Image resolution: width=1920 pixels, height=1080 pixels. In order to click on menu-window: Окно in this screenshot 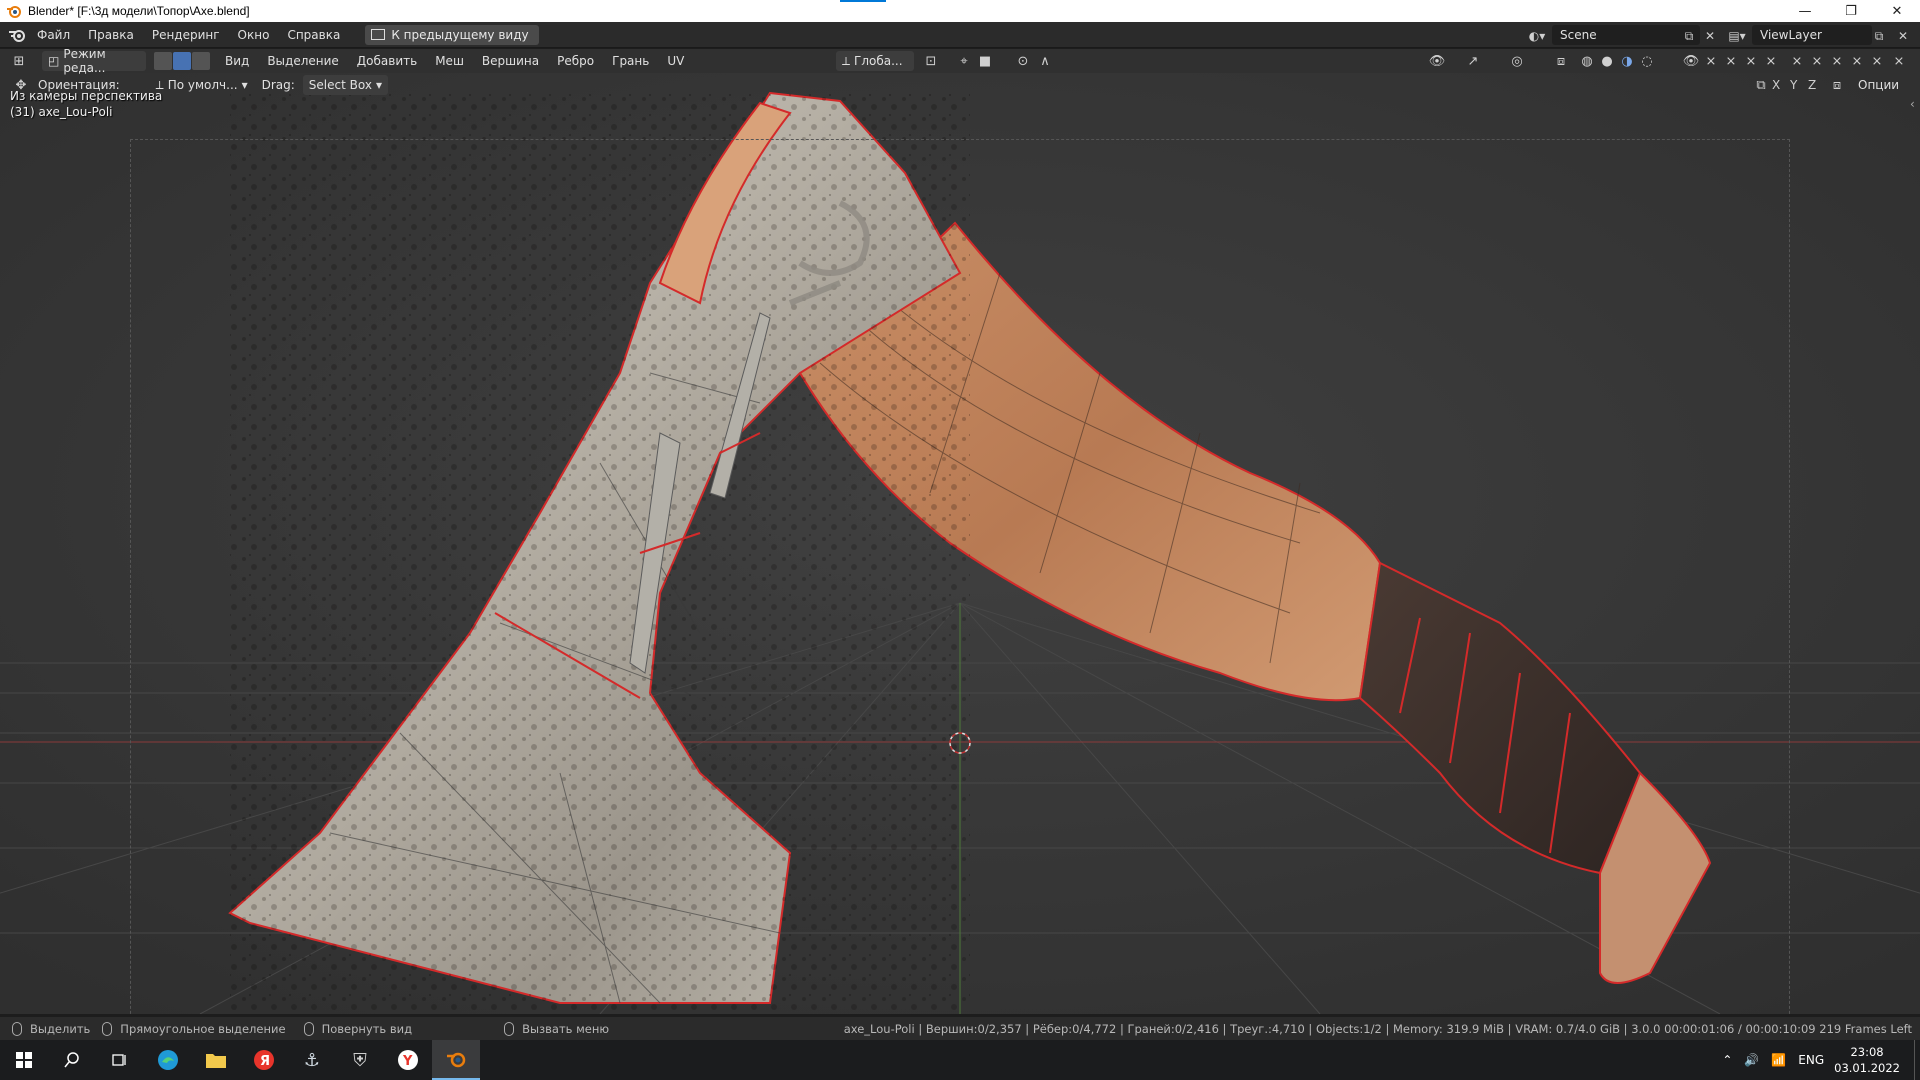, I will do `click(254, 35)`.